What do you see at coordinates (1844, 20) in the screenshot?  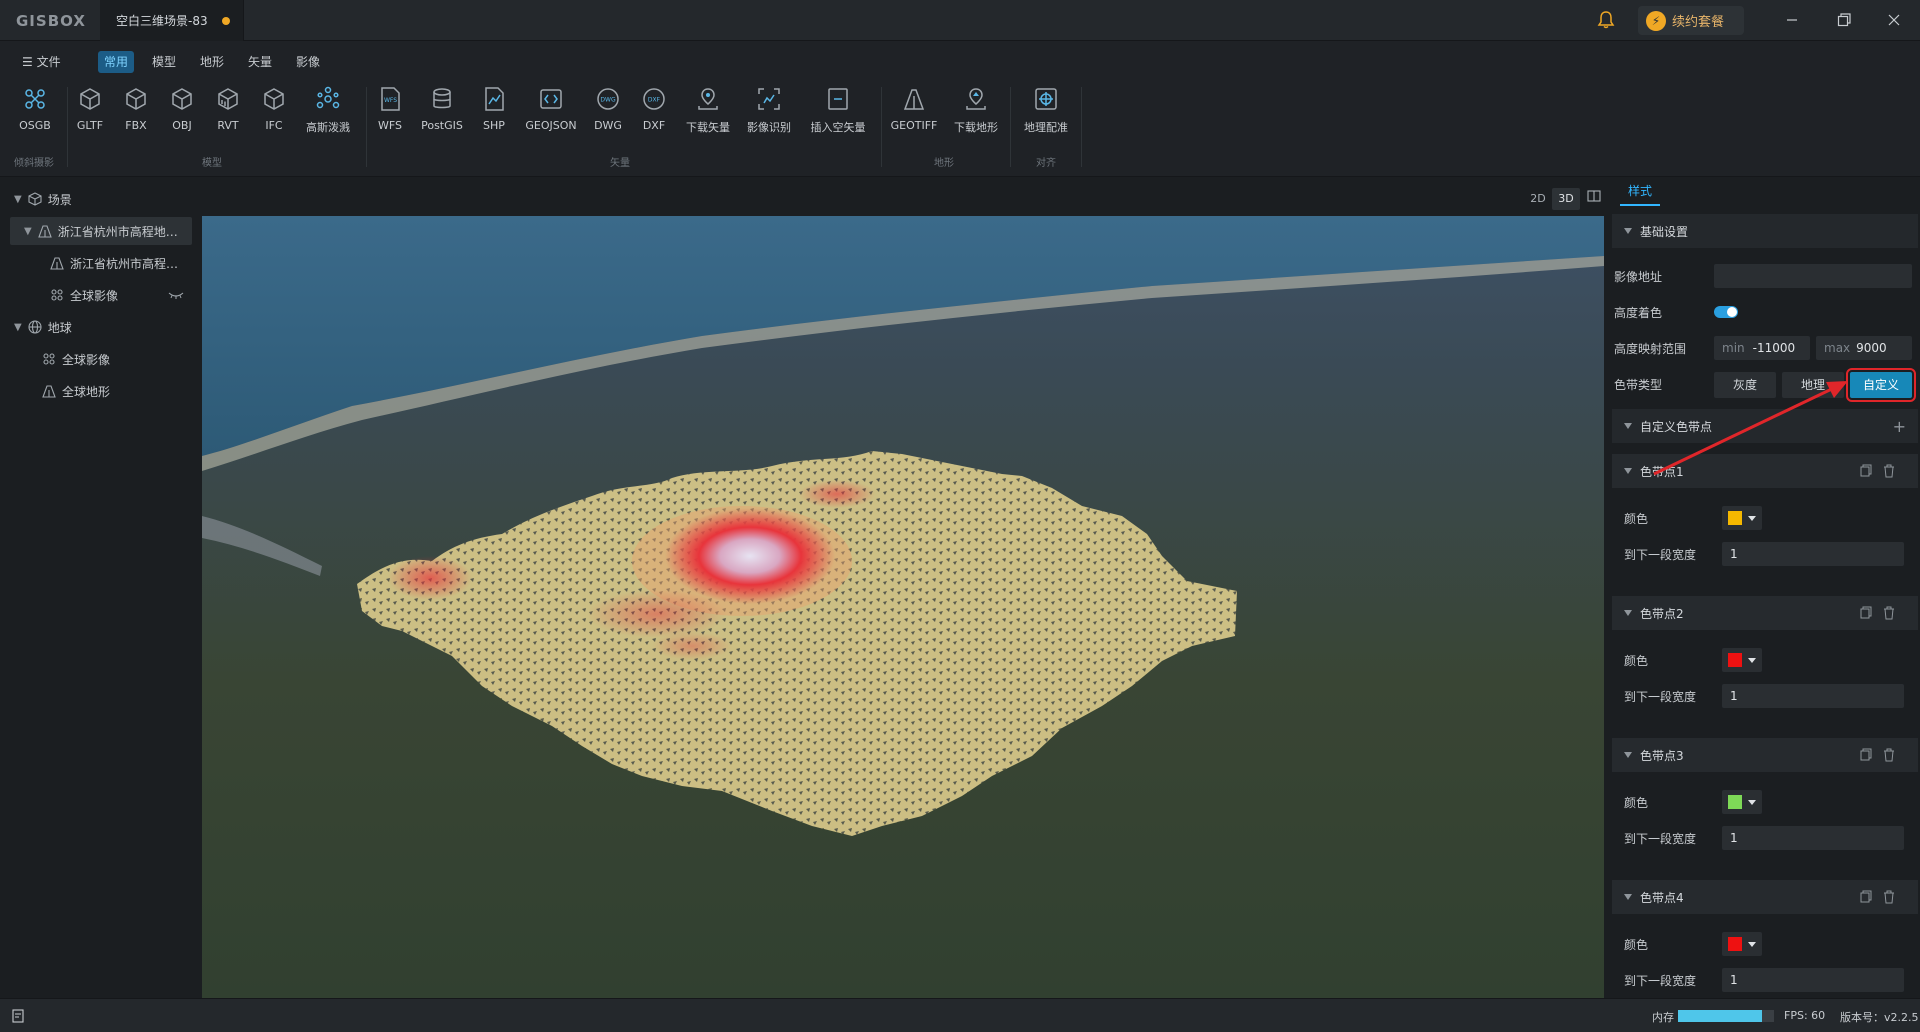 I see `restore-icon` at bounding box center [1844, 20].